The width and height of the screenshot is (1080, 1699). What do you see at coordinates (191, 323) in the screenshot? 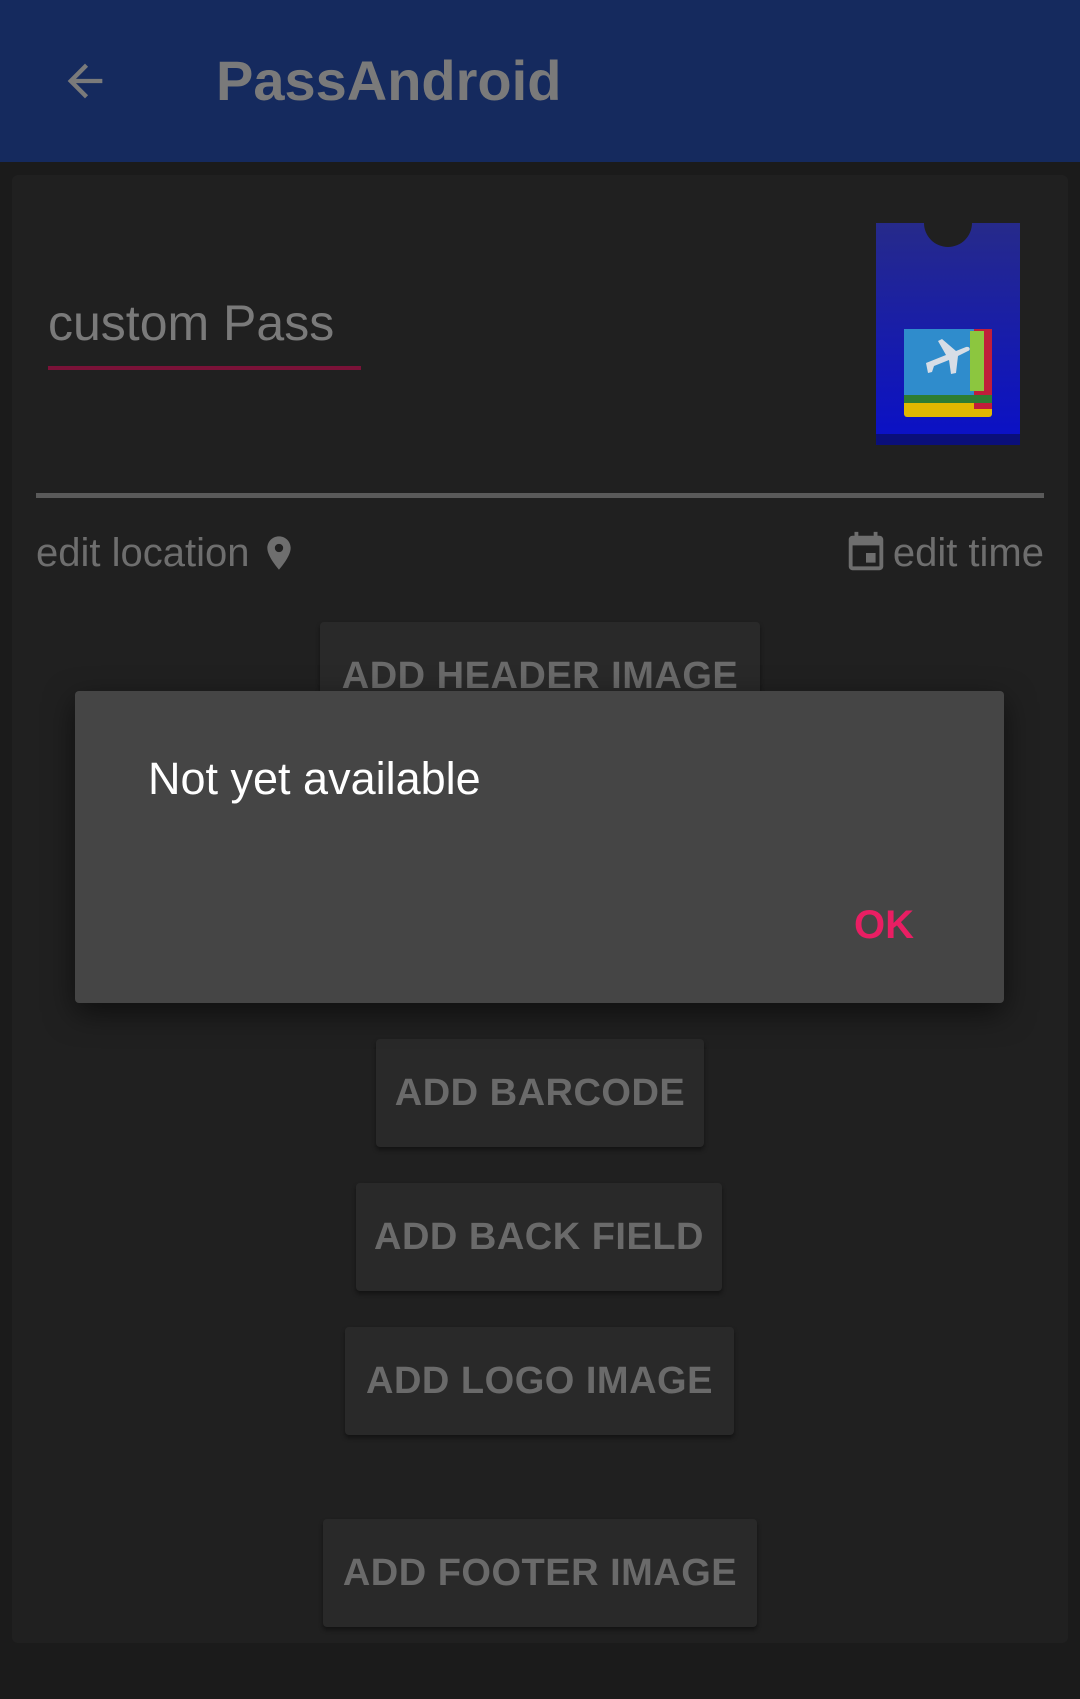
I see `pass-title-field: custom Pass` at bounding box center [191, 323].